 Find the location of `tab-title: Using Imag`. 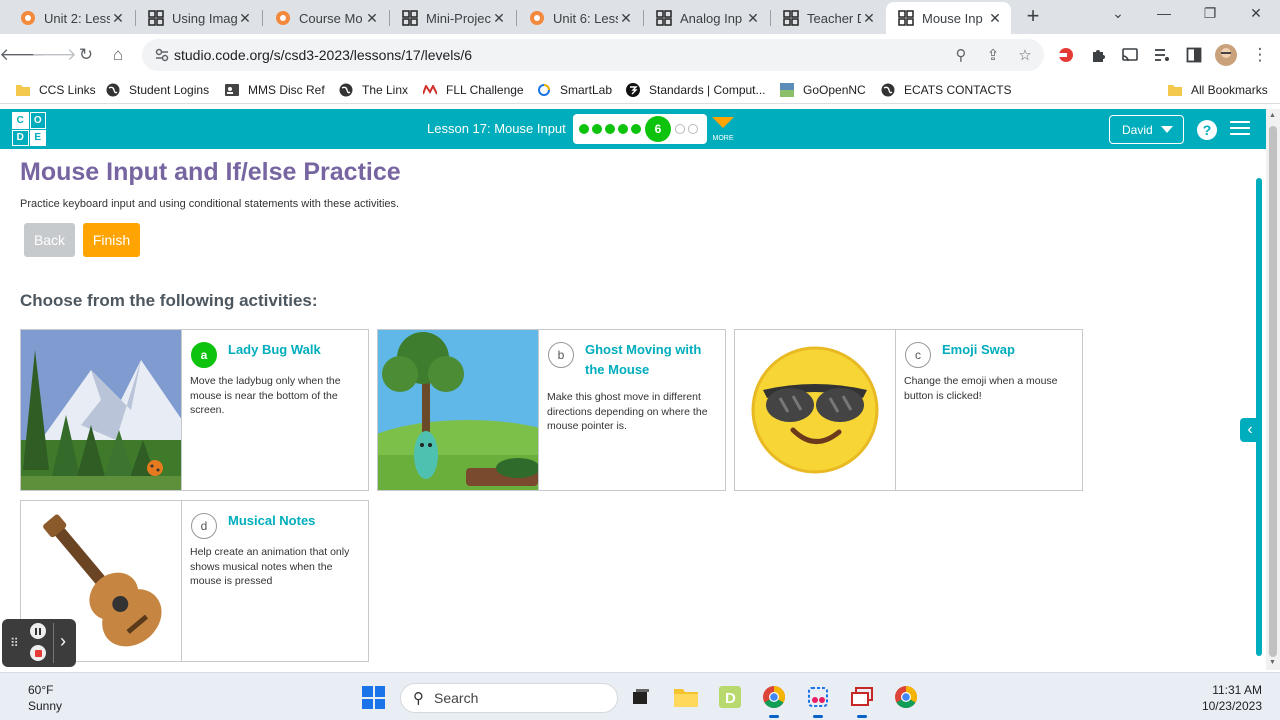

tab-title: Using Imag is located at coordinates (204, 18).